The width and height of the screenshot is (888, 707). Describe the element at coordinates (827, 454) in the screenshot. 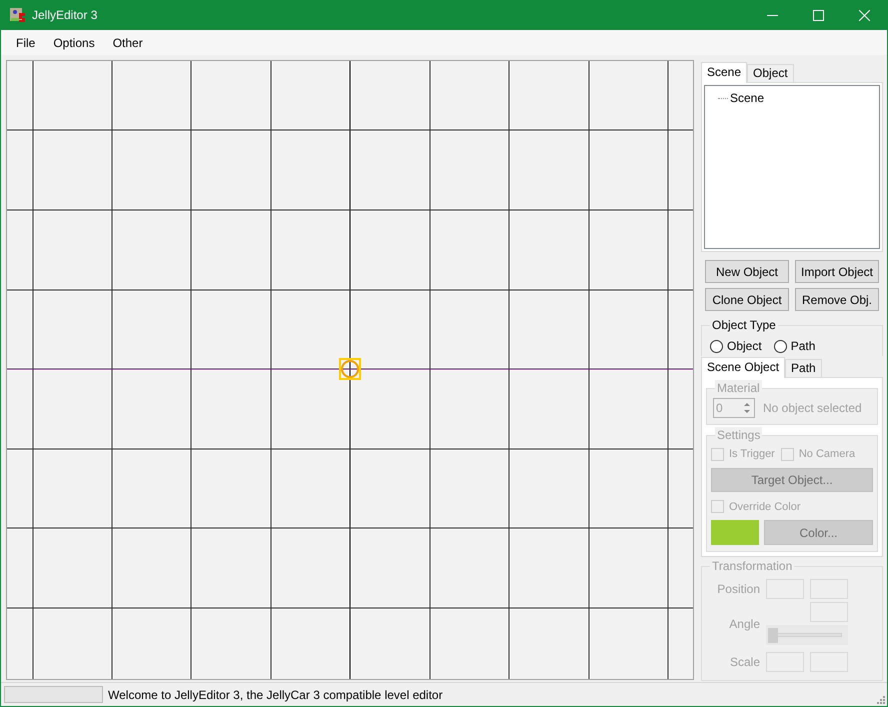

I see `checkbox-label: No Camera` at that location.